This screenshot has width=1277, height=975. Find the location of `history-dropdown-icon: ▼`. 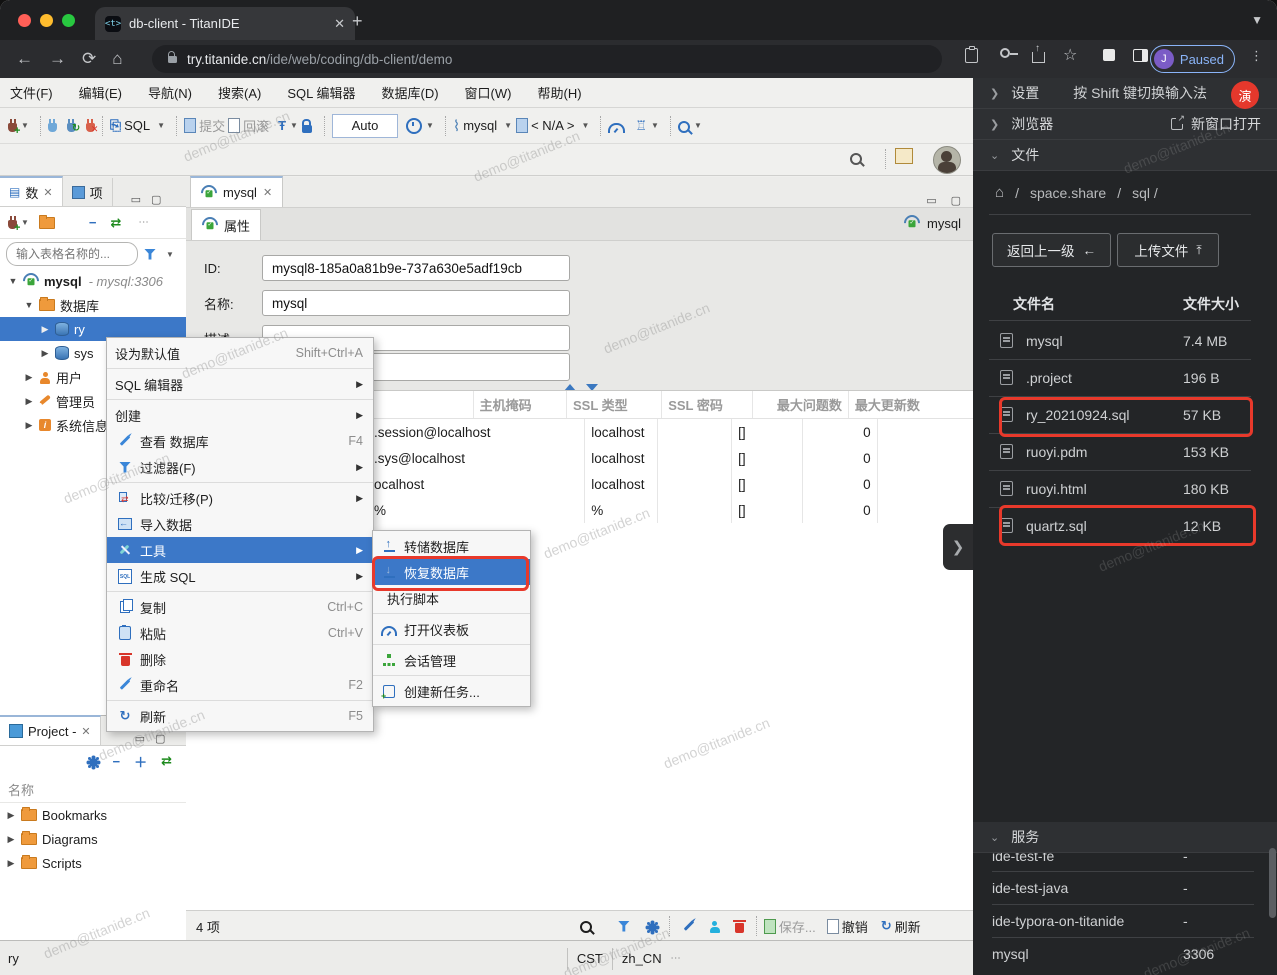

history-dropdown-icon: ▼ is located at coordinates (430, 125).